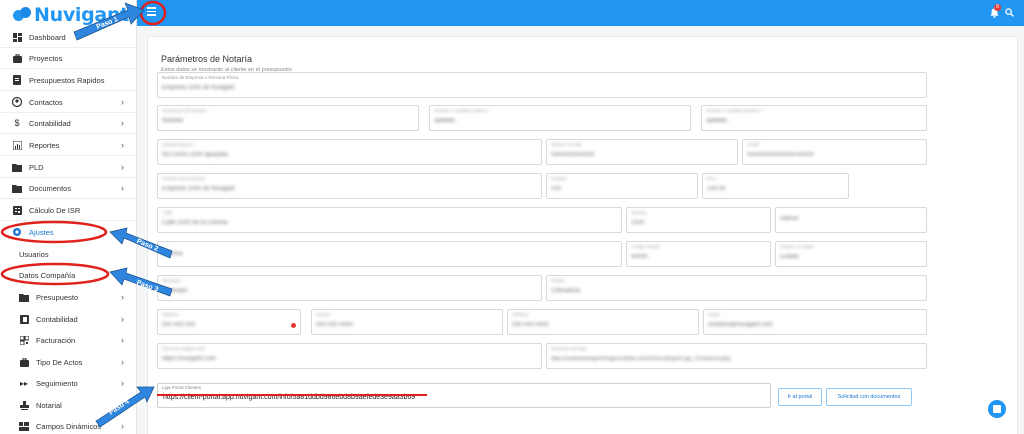 This screenshot has width=1024, height=434. I want to click on sidebar-item-label: PLD, so click(36, 167).